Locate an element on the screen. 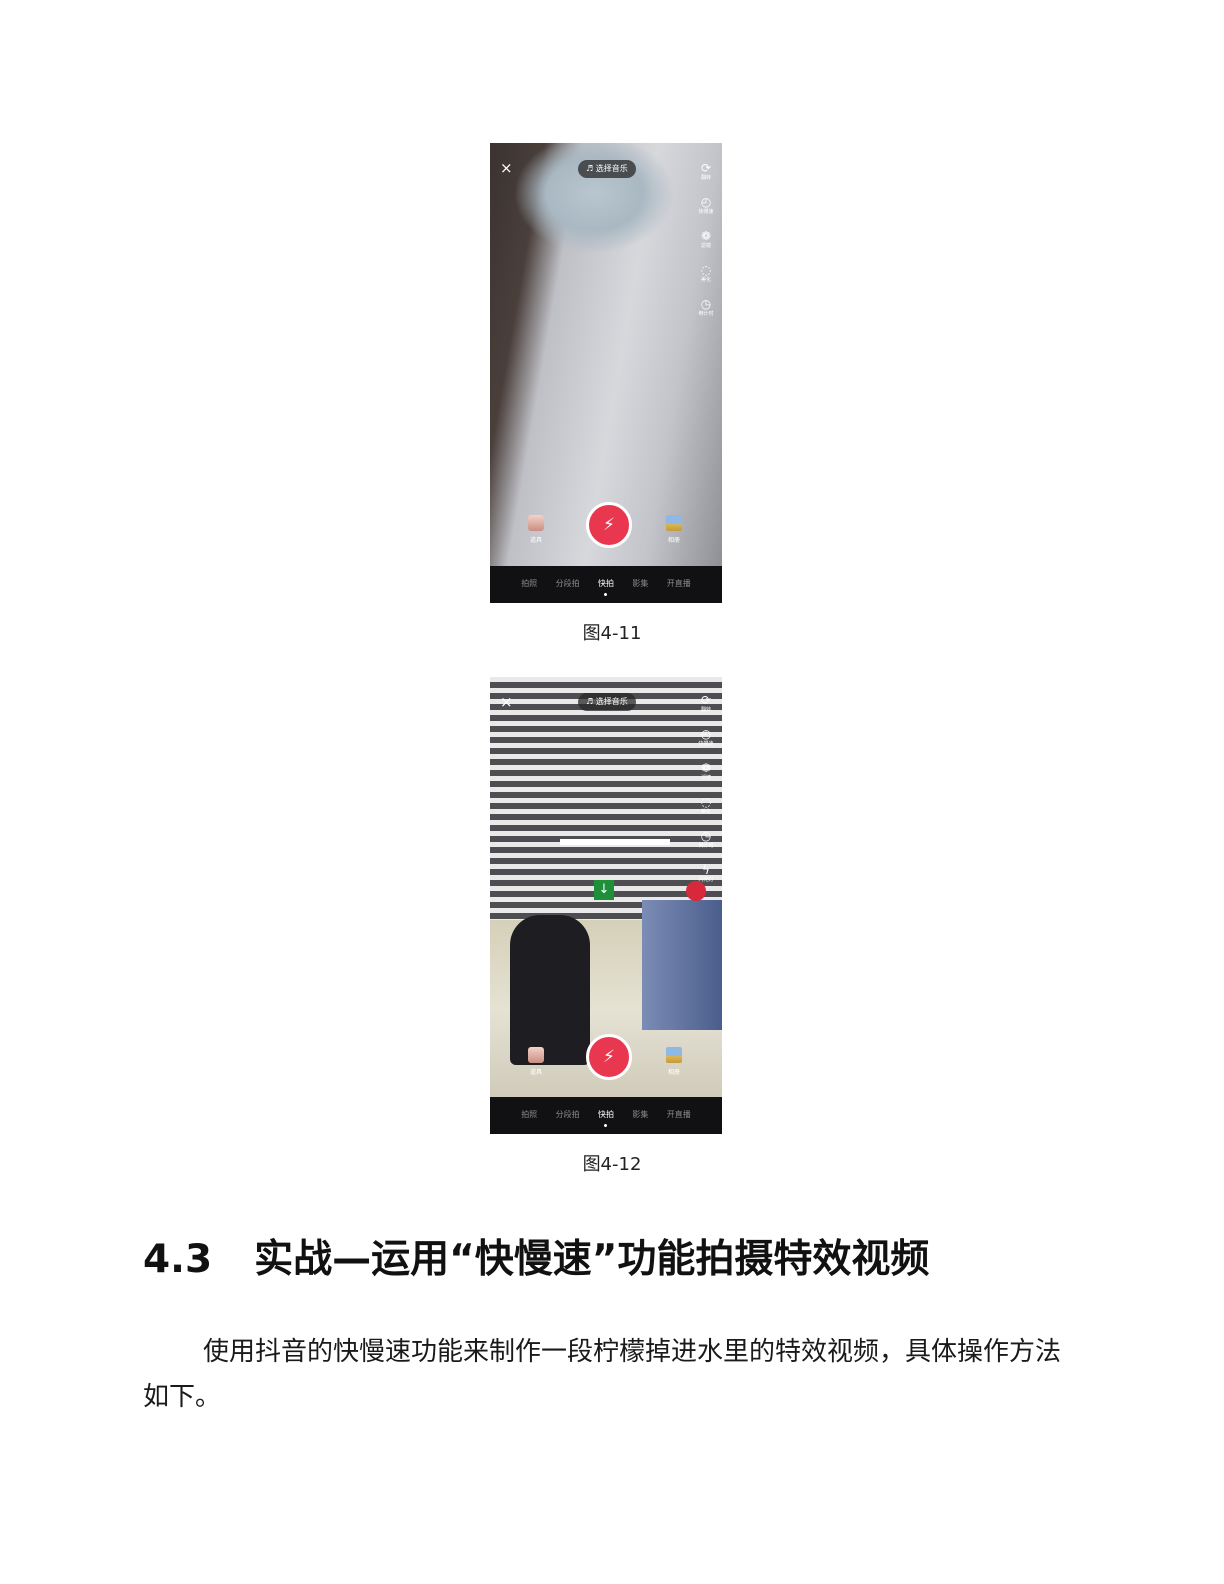 The width and height of the screenshot is (1224, 1584). side-toolbar: ⟳ 翻转 ◴ 快慢速 ❁ 滤镜 ◌ 美化 ◷ 倒计时 ϟ 闪光灯 is located at coordinates (706, 795).